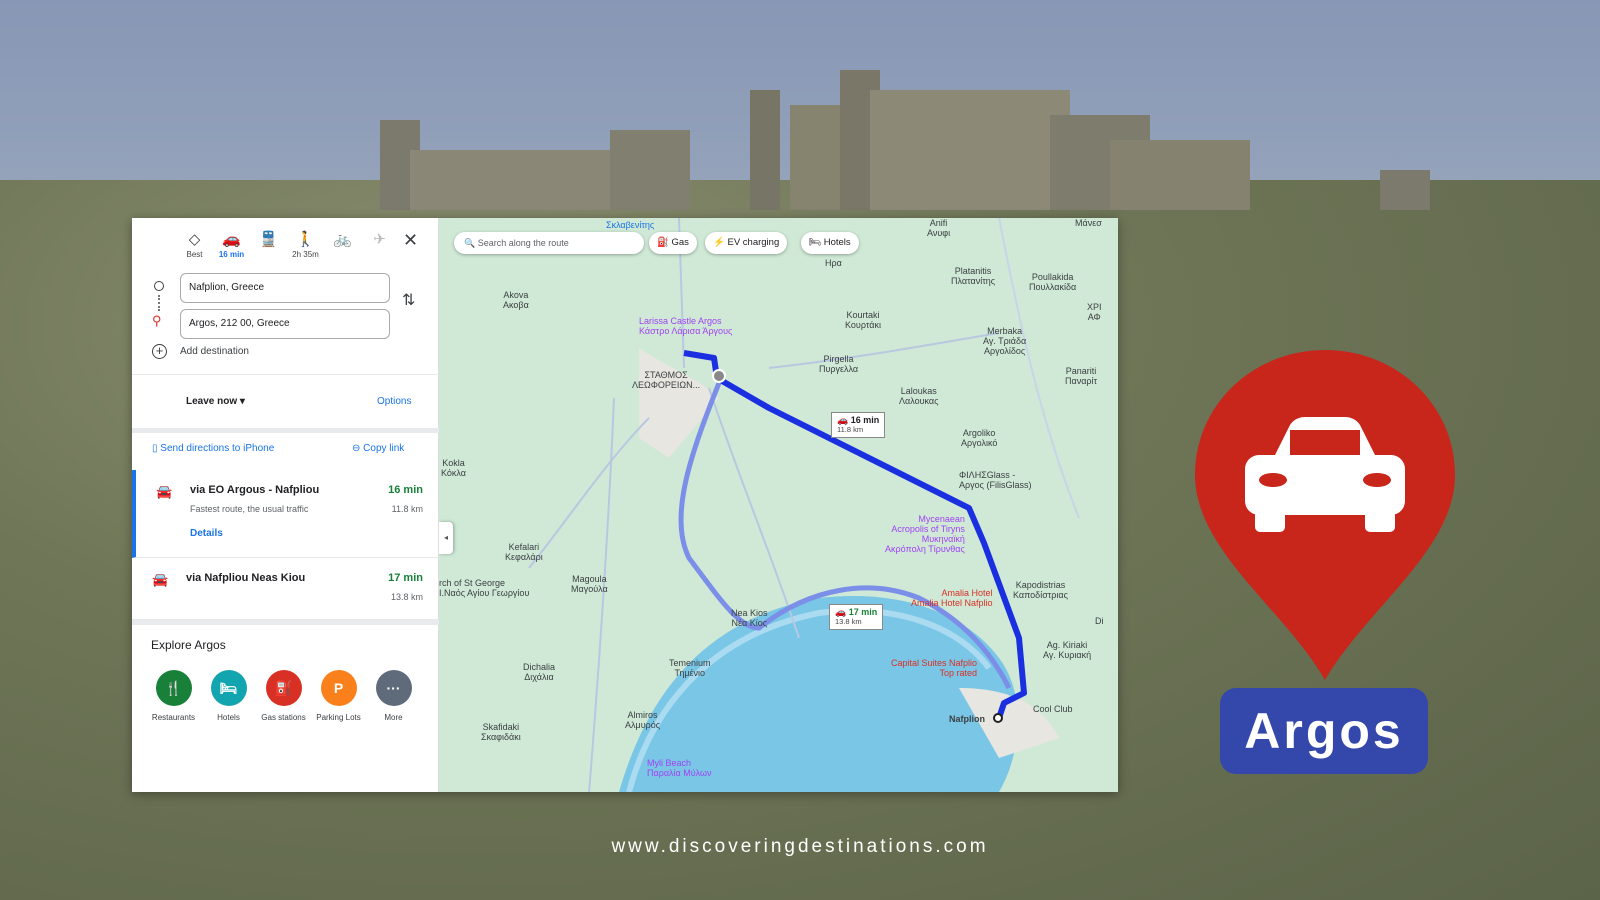 The width and height of the screenshot is (1600, 900). I want to click on poi-myli-beach: Myli Beach Παραλία Μύλων, so click(679, 768).